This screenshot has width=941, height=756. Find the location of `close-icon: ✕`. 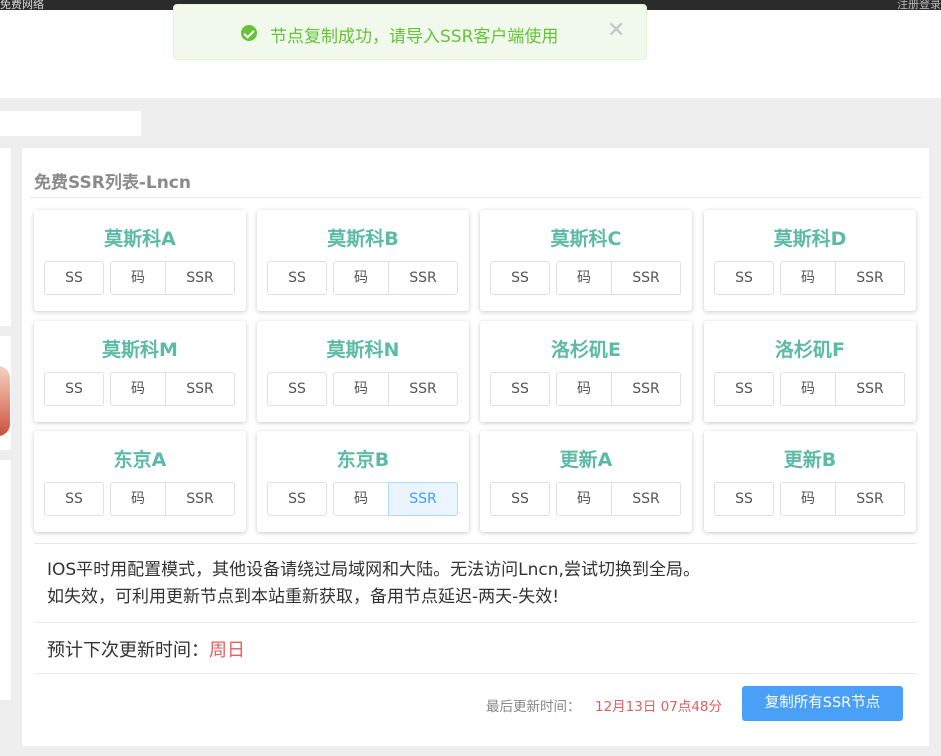

close-icon: ✕ is located at coordinates (616, 31).